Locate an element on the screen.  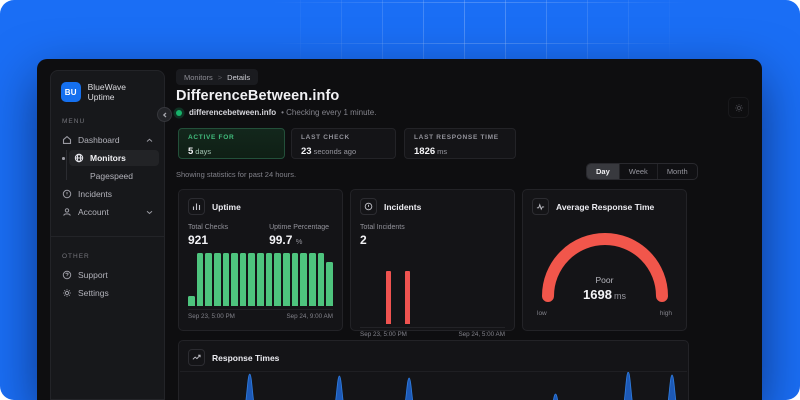
uptime-card-header: Uptime is located at coordinates (260, 206).